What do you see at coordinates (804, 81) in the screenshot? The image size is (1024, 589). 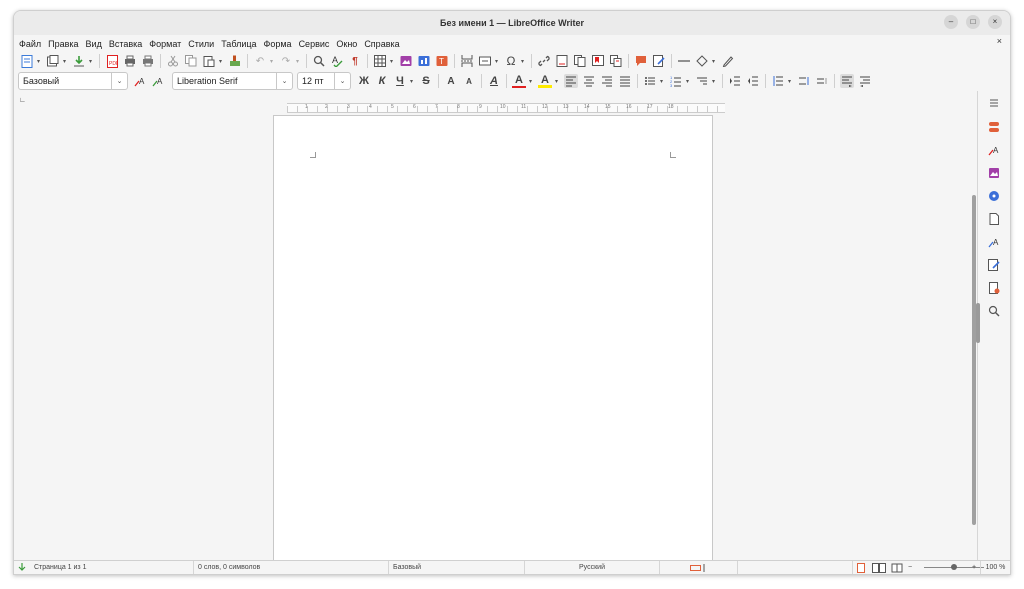 I see `increase-paragraph-spacing-icon` at bounding box center [804, 81].